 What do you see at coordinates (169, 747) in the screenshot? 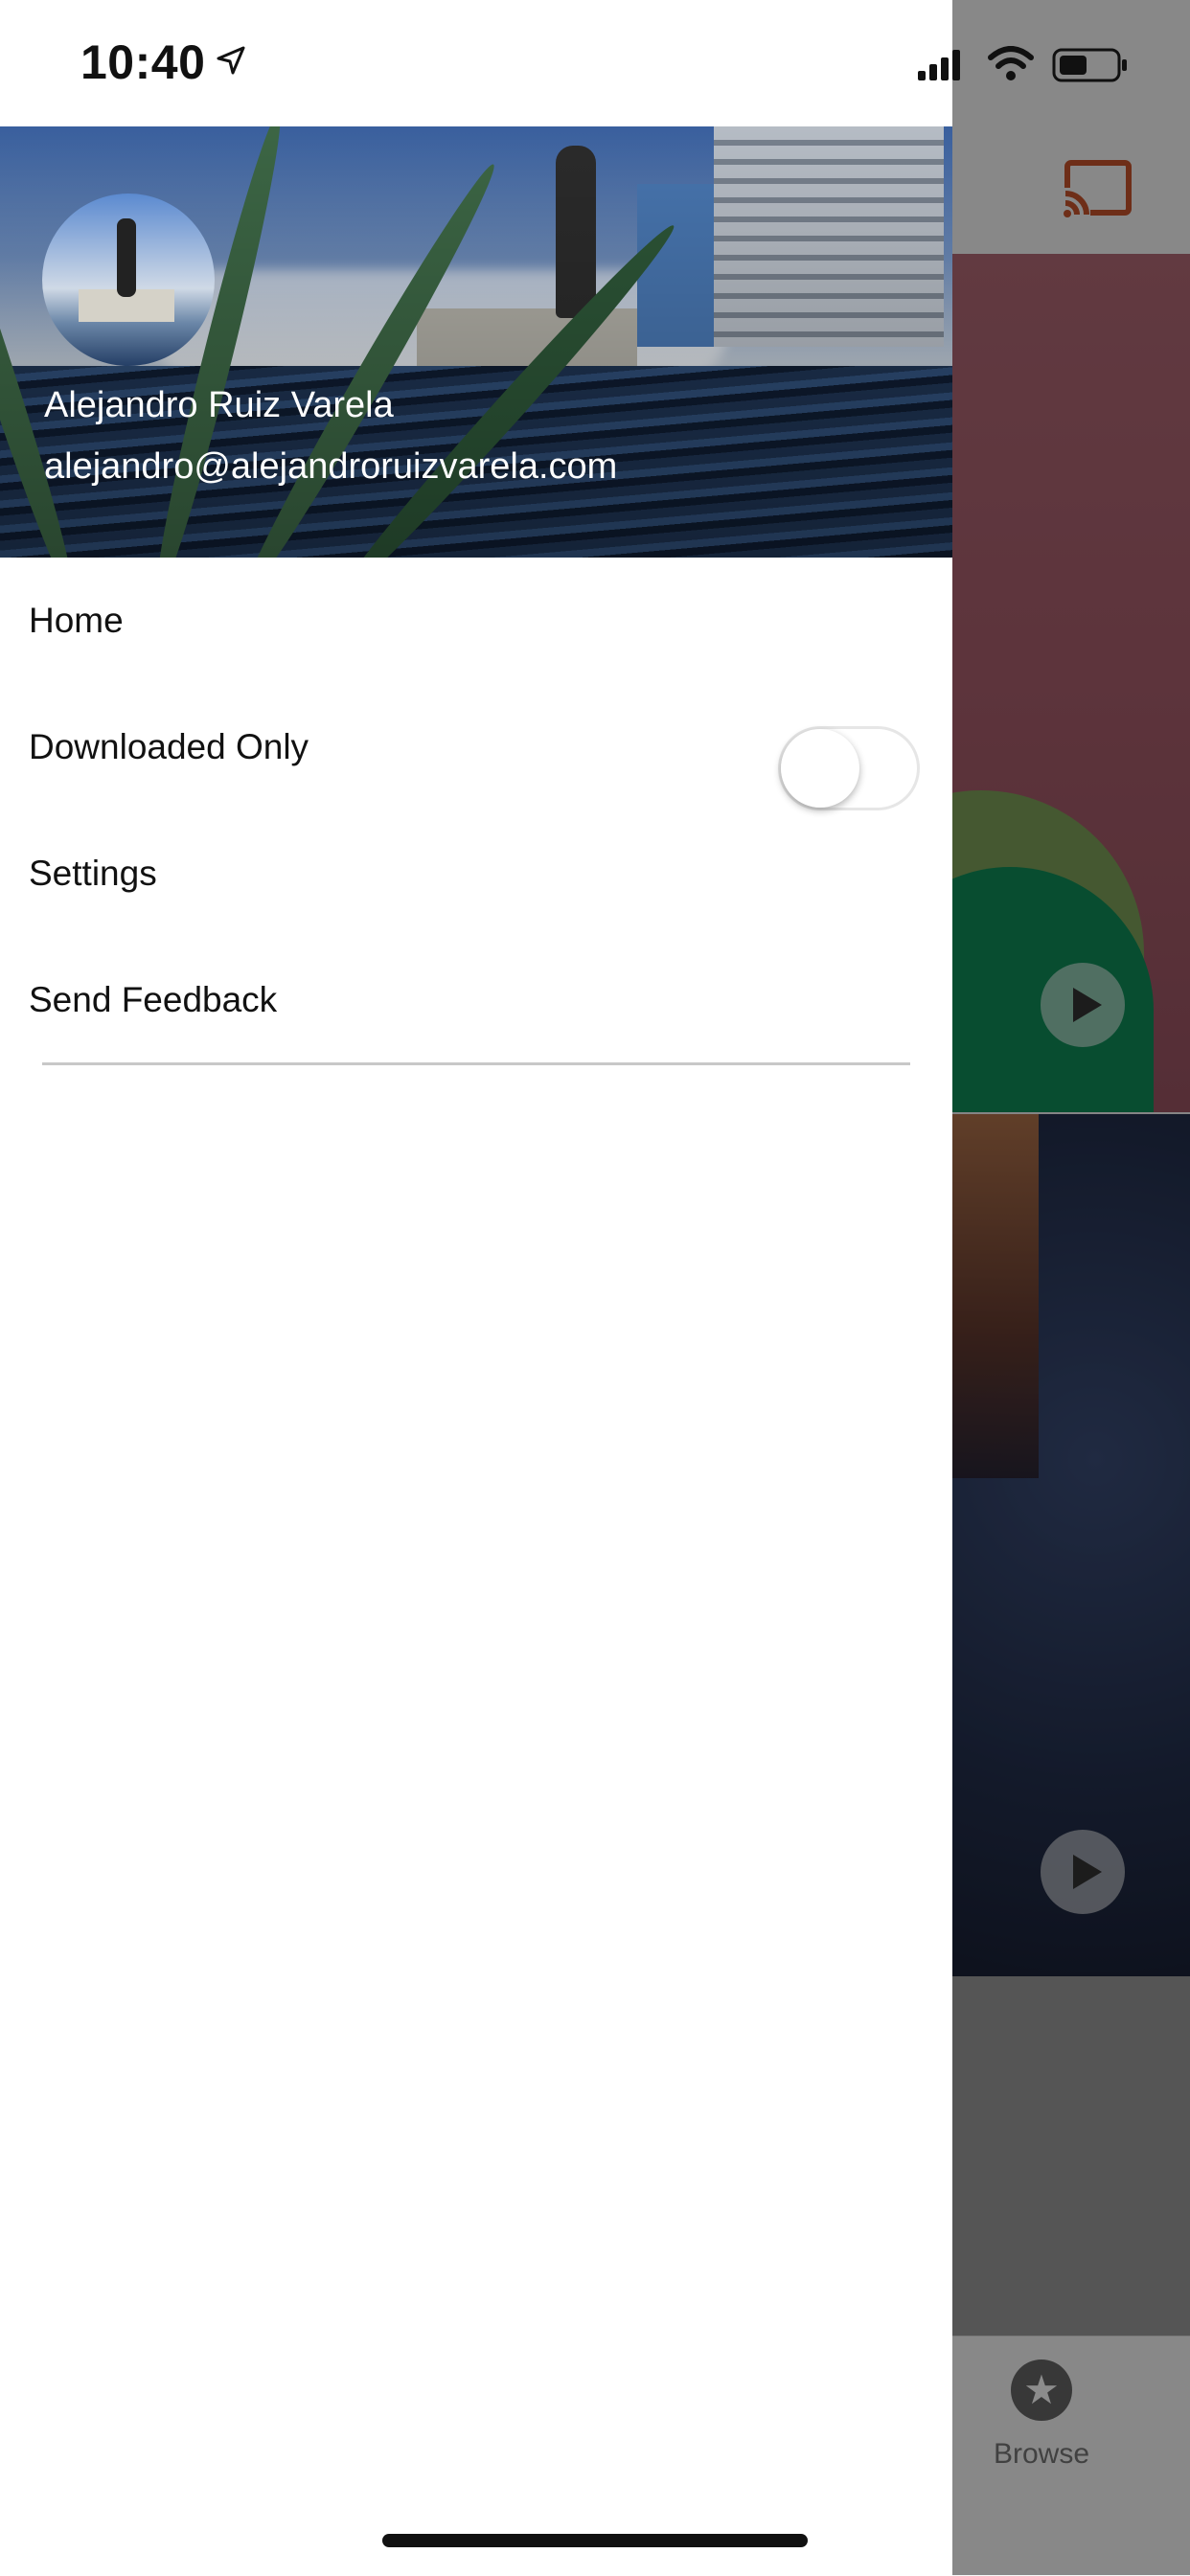
I see `menu-item-label: Downloaded Only` at bounding box center [169, 747].